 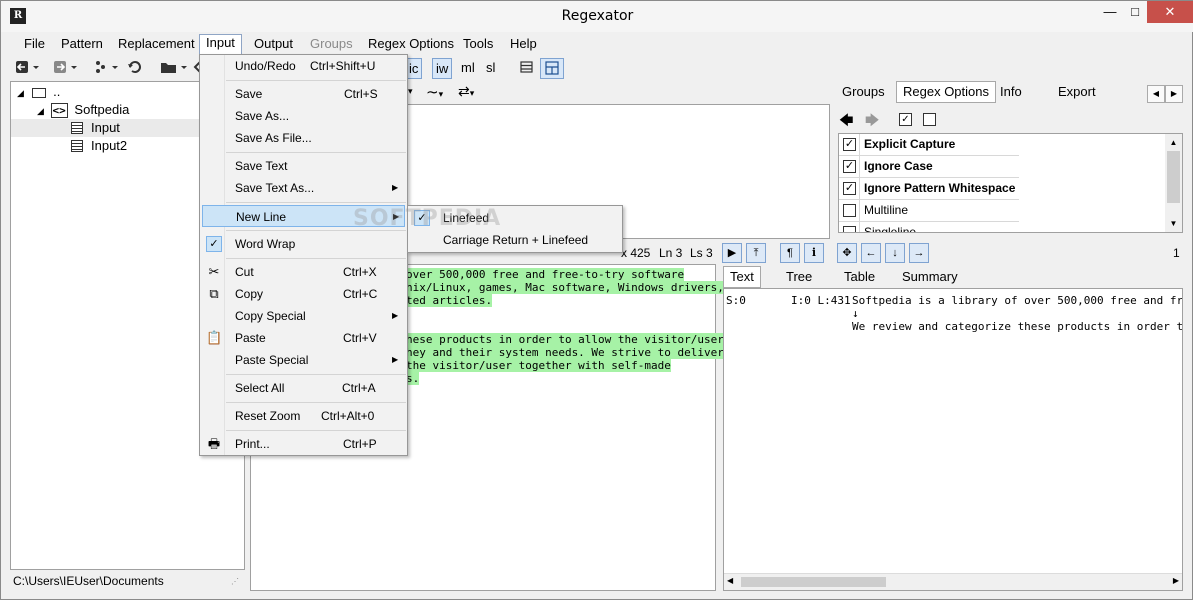 What do you see at coordinates (250, 338) in the screenshot?
I see `item-label: Paste` at bounding box center [250, 338].